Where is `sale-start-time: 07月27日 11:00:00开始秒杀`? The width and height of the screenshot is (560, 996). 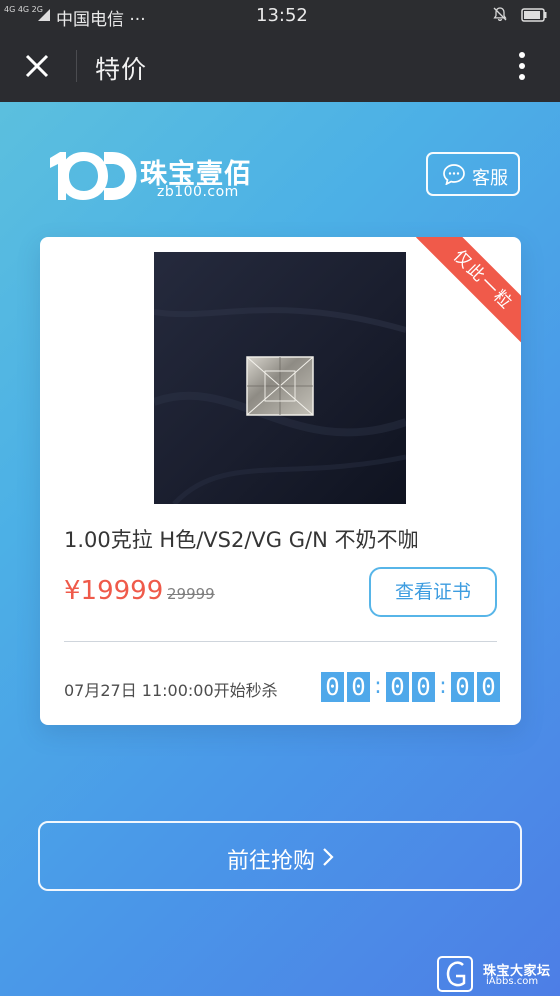
sale-start-time: 07月27日 11:00:00开始秒杀 is located at coordinates (171, 690).